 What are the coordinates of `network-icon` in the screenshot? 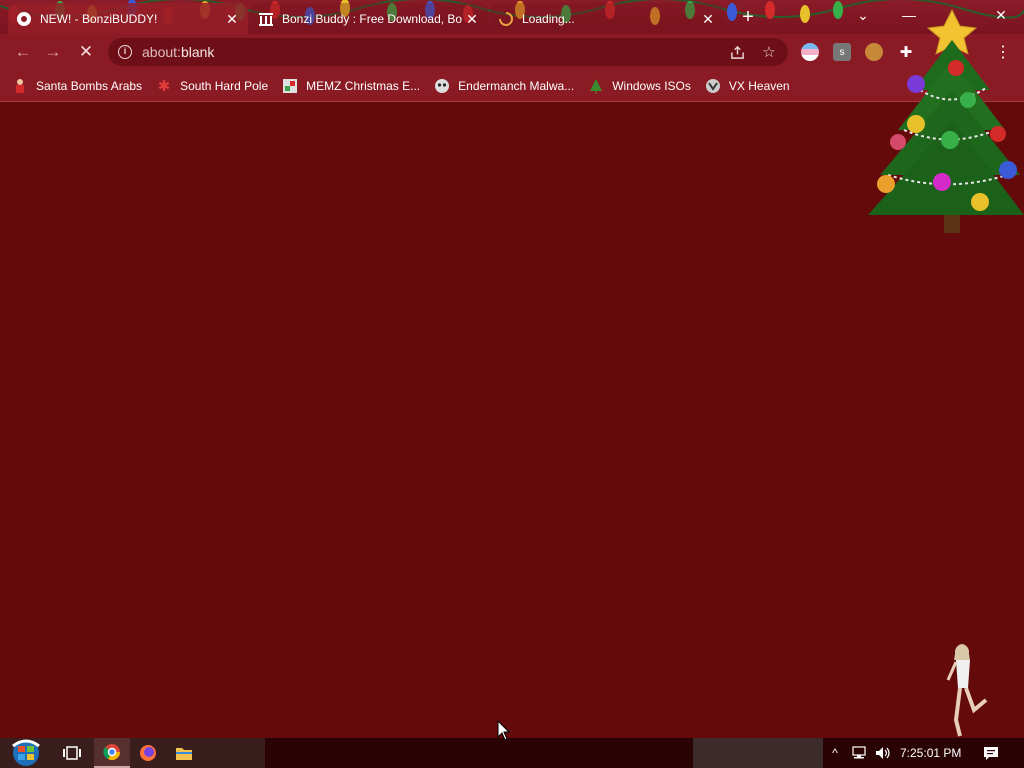 It's located at (859, 753).